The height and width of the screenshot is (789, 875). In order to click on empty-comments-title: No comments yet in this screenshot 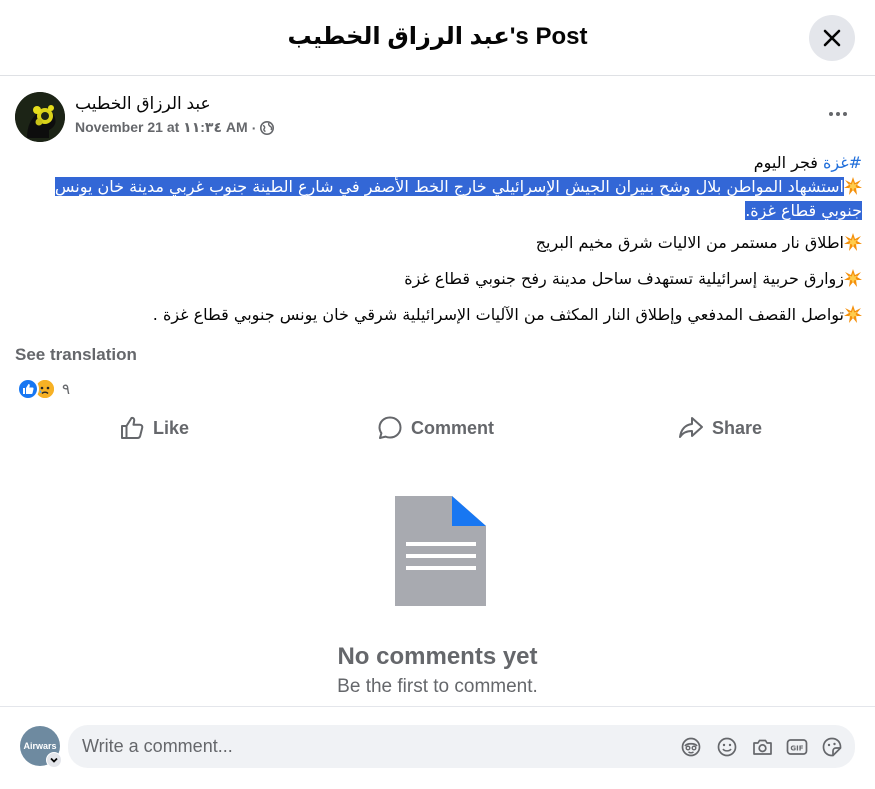, I will do `click(437, 656)`.